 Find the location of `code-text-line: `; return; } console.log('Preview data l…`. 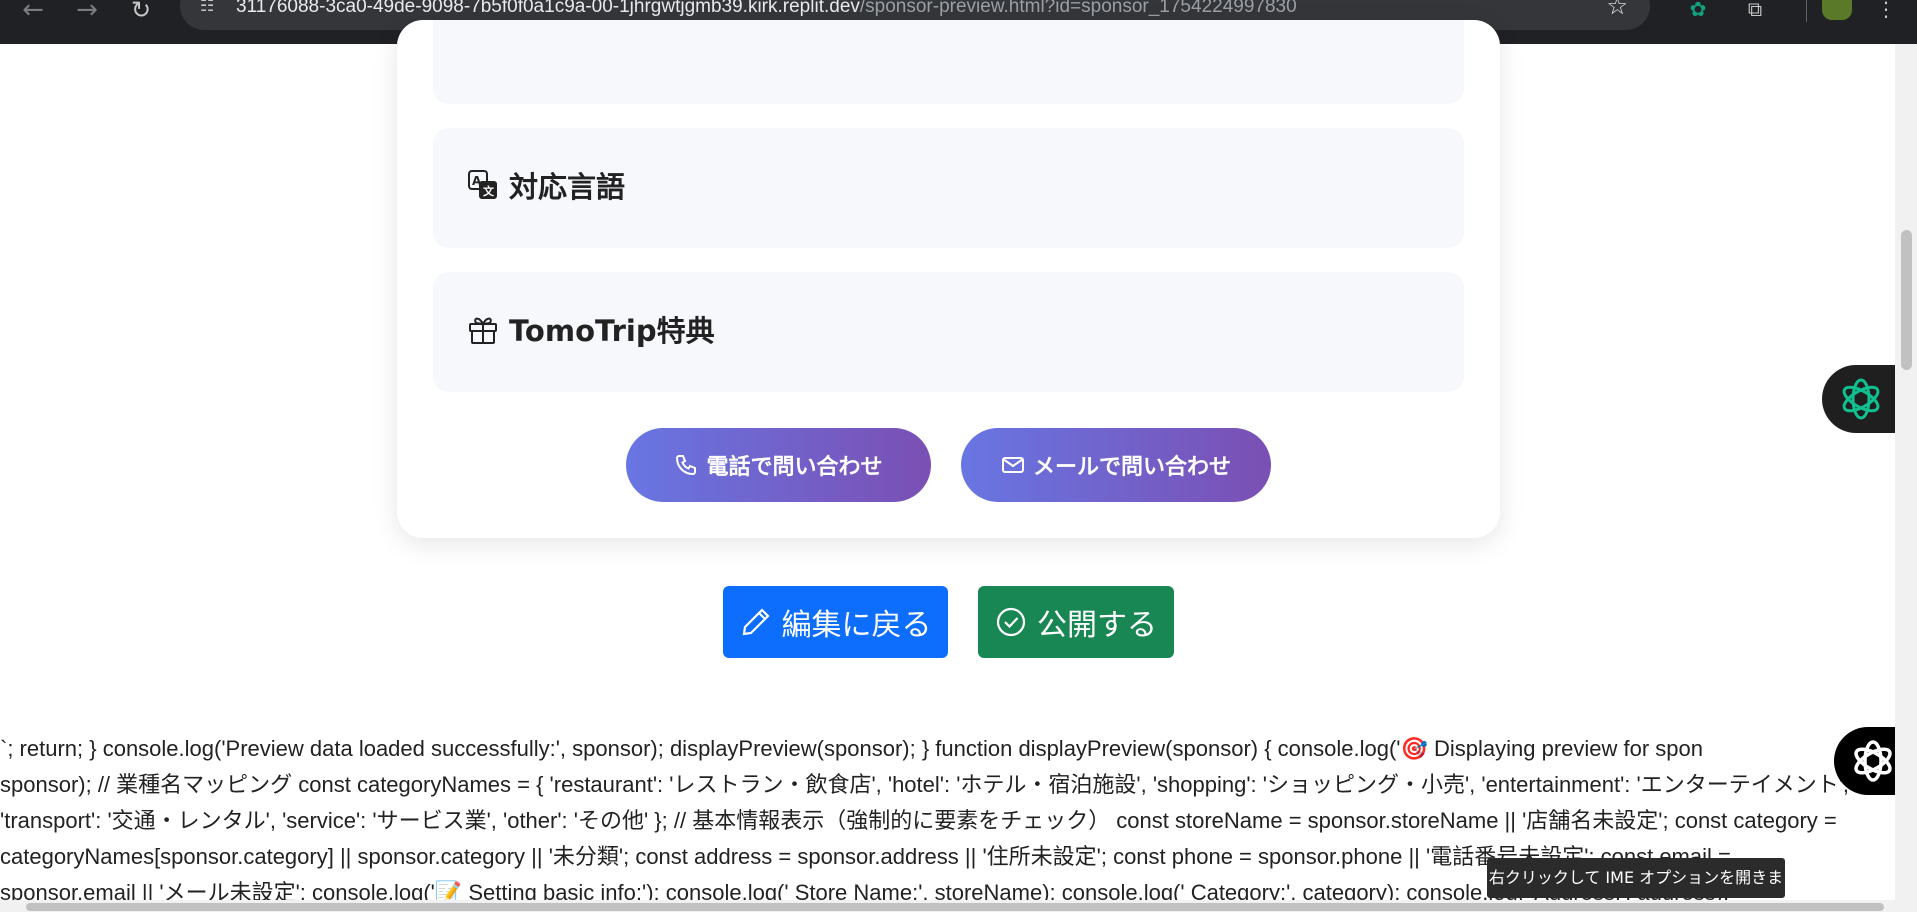

code-text-line: `; return; } console.log('Preview data l… is located at coordinates (852, 748).